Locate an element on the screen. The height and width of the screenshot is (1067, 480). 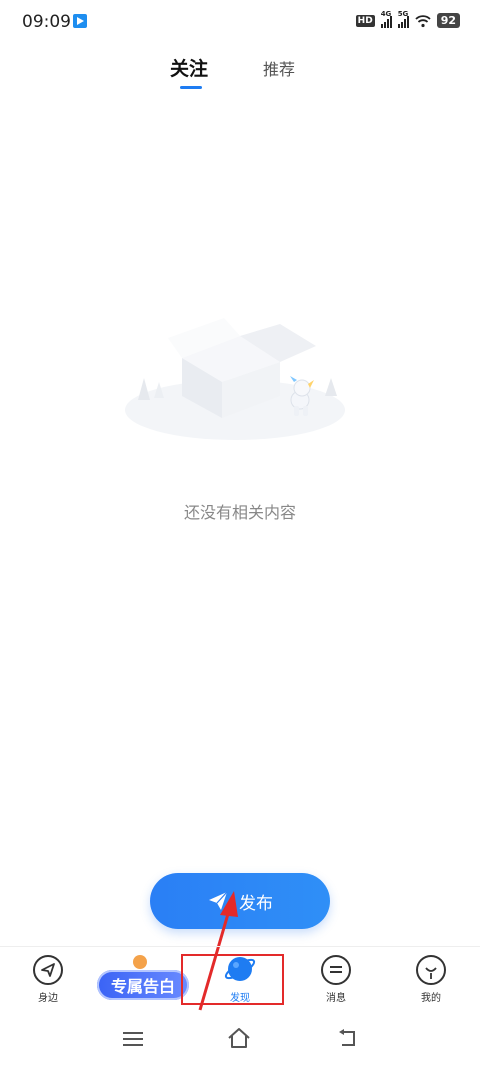
nav-label-messages: 消息 is located at coordinates (336, 998).